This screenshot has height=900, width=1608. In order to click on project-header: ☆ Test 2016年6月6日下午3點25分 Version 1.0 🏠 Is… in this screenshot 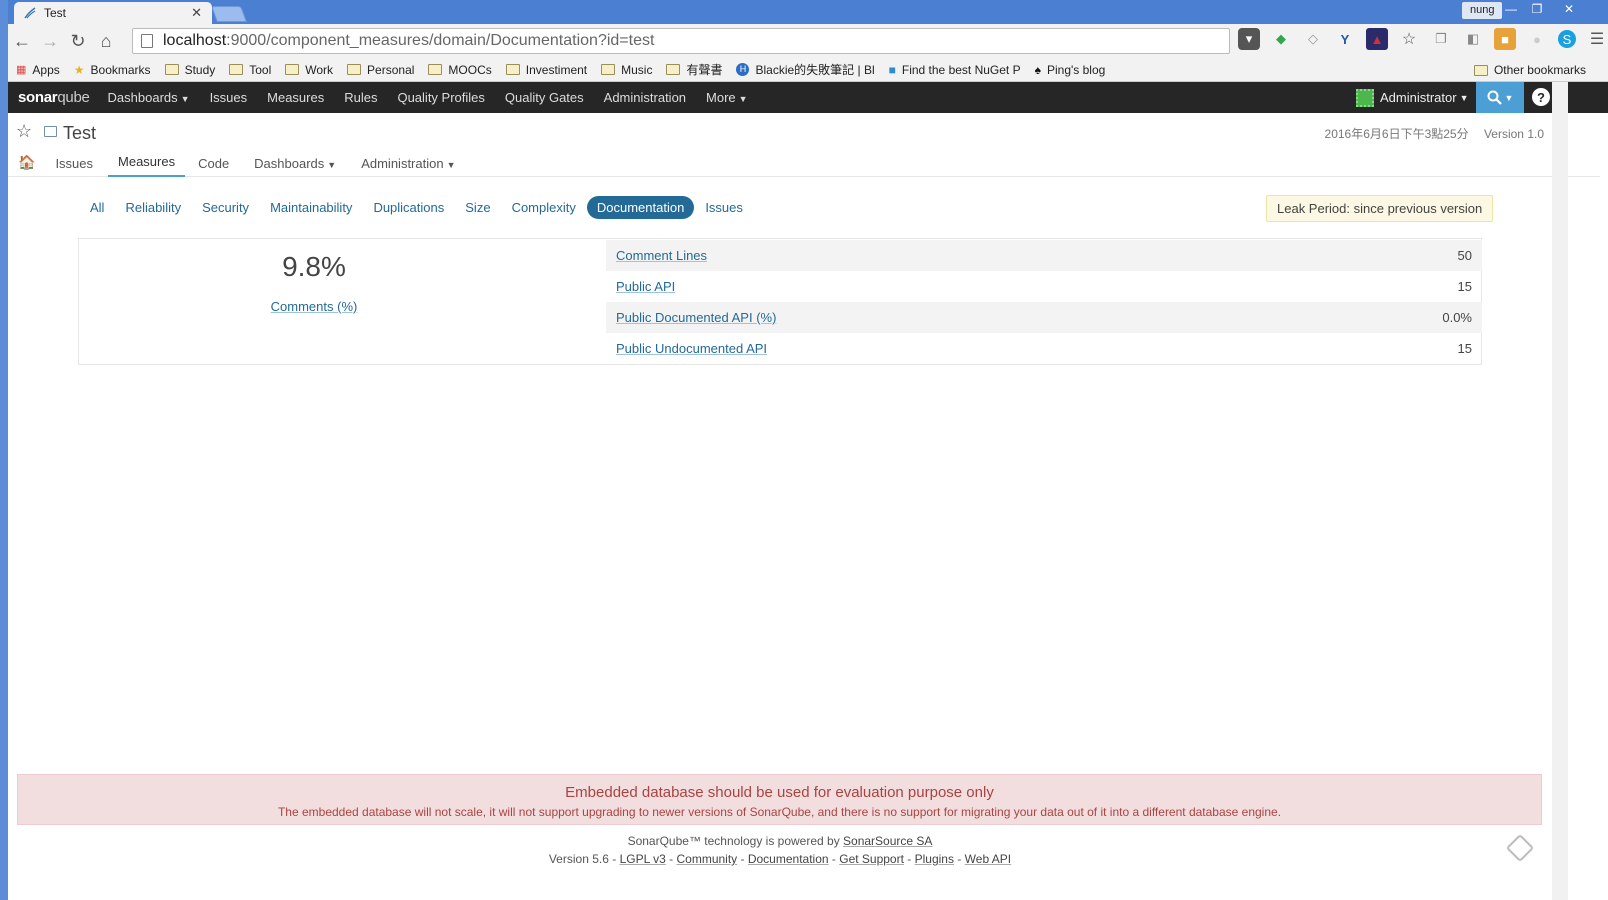, I will do `click(804, 145)`.